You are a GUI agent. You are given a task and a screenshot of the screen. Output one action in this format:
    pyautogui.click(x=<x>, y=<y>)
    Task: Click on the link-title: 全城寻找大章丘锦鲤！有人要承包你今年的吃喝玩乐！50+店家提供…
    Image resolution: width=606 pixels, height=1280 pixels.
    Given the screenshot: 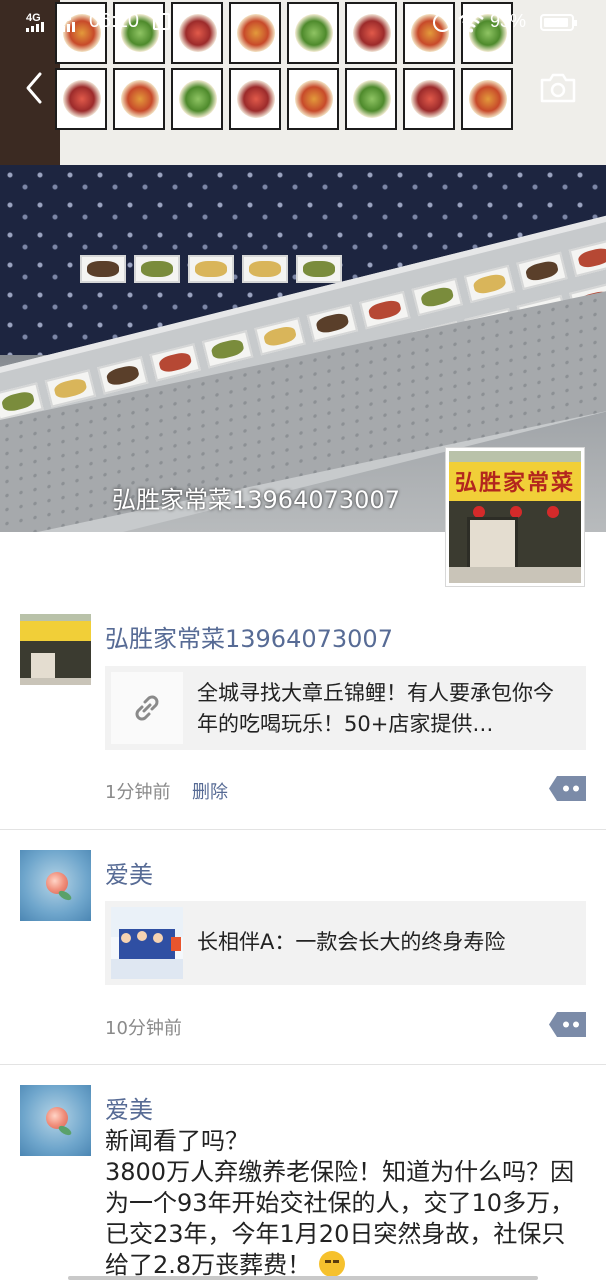 What is the action you would take?
    pyautogui.click(x=375, y=708)
    